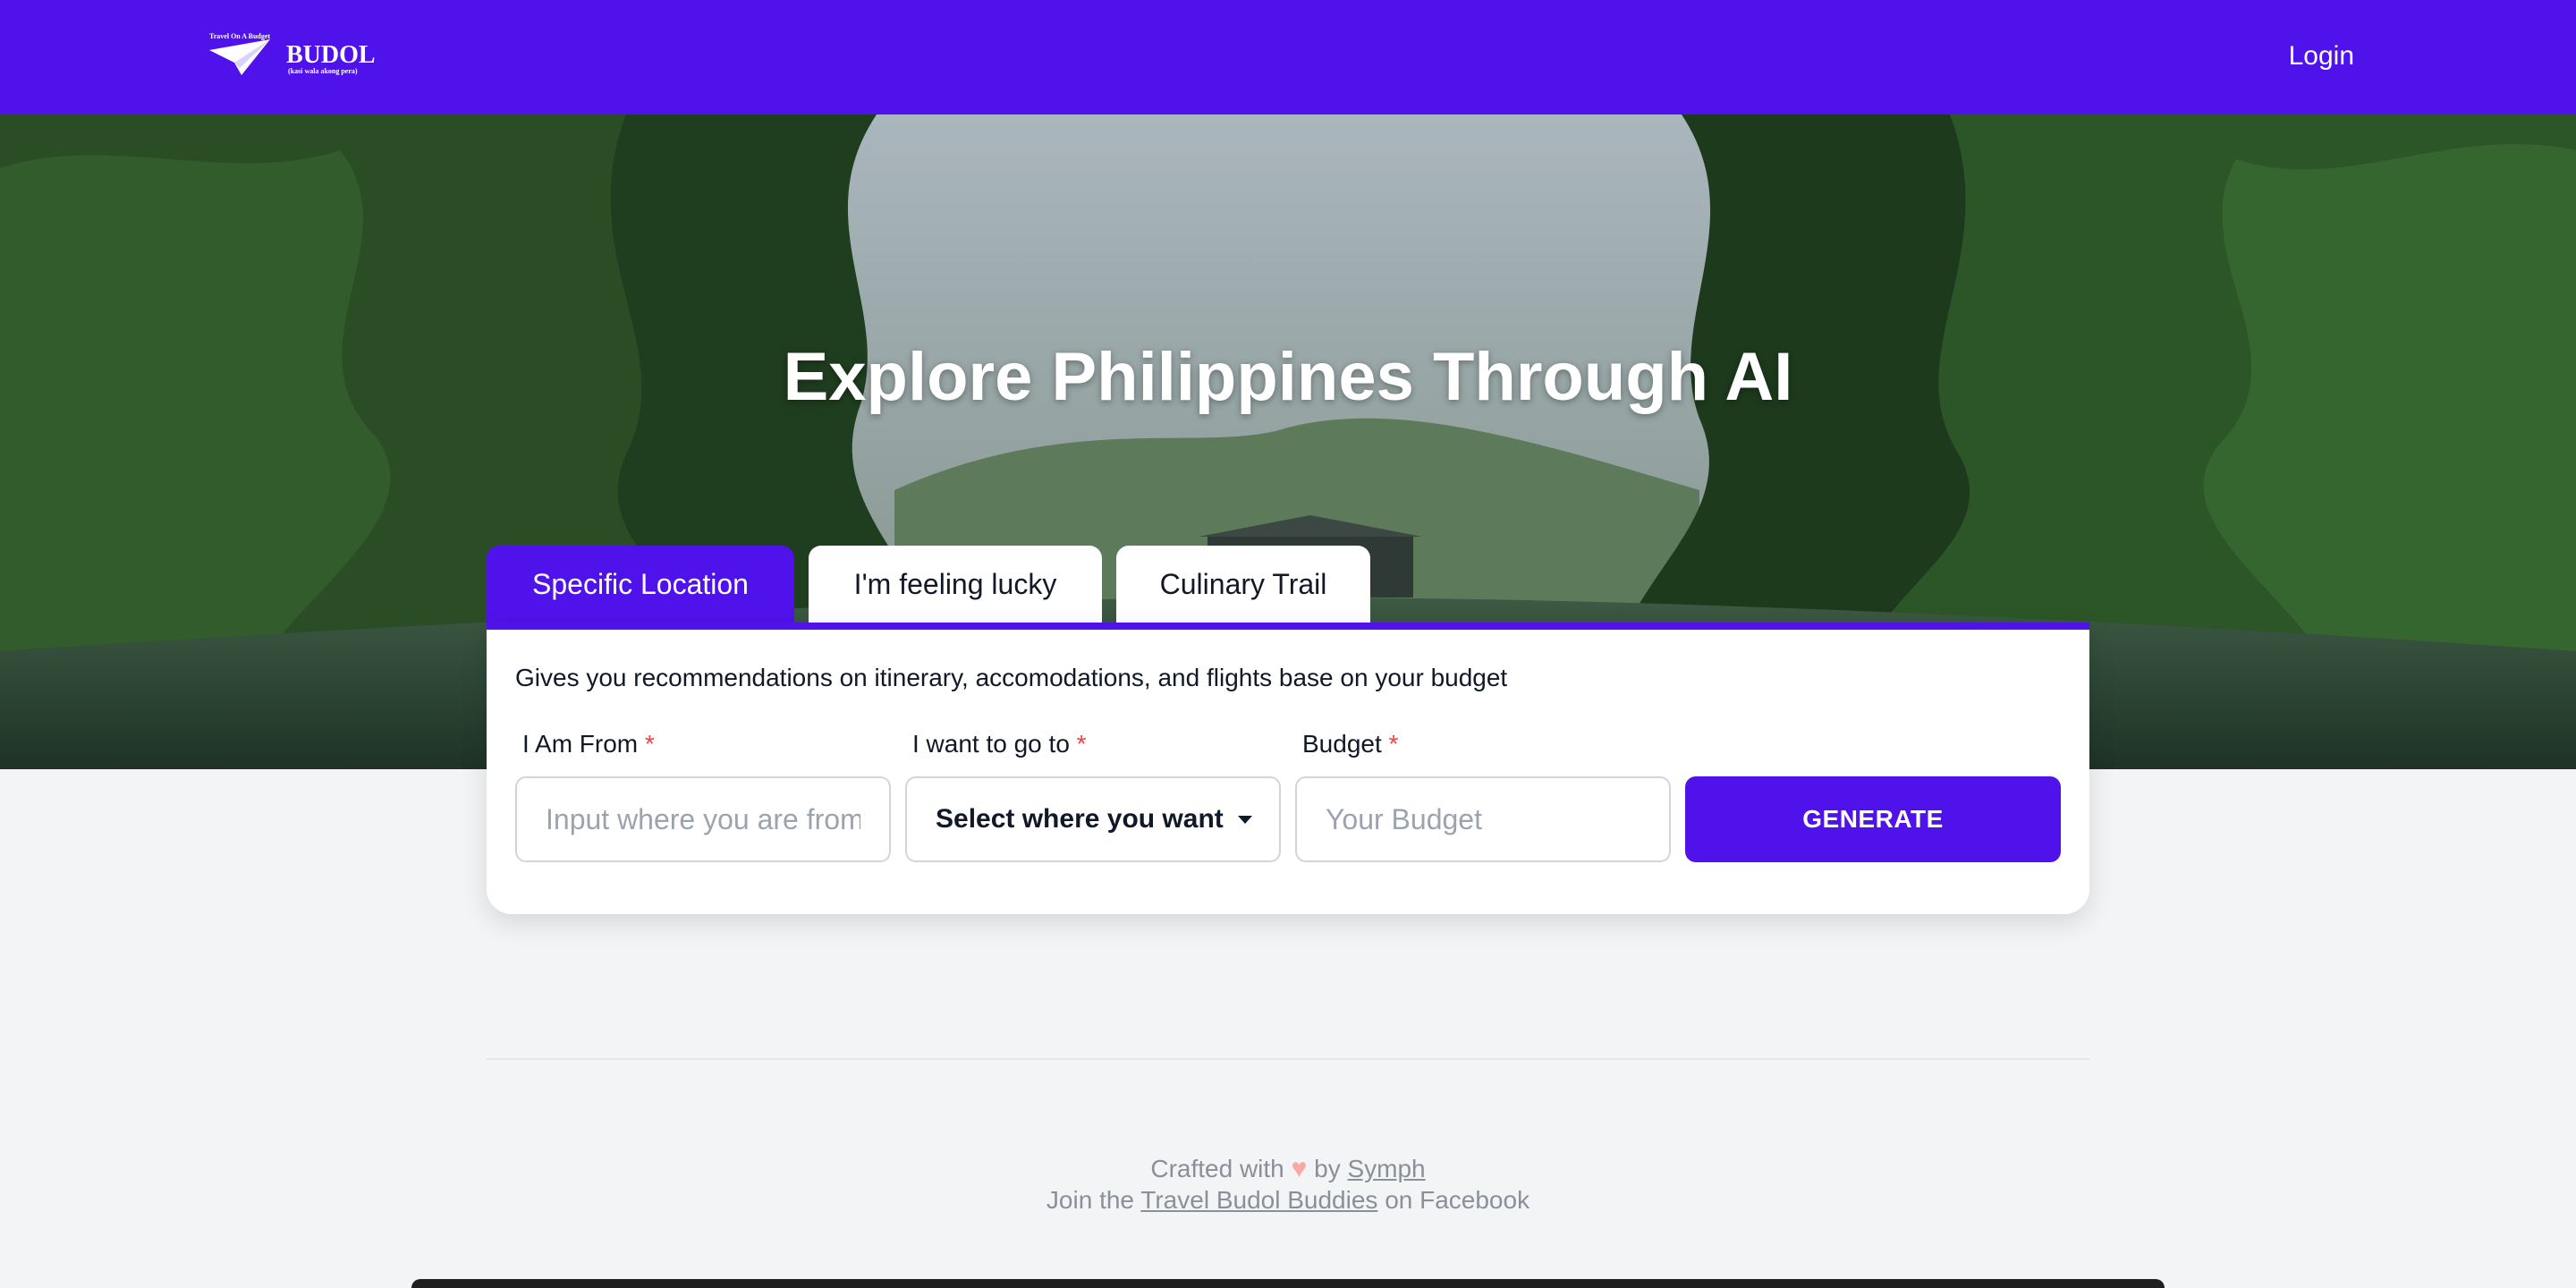 This screenshot has width=2576, height=1288. What do you see at coordinates (1288, 1169) in the screenshot?
I see `footer-credit: Crafted with ♥ by Symph` at bounding box center [1288, 1169].